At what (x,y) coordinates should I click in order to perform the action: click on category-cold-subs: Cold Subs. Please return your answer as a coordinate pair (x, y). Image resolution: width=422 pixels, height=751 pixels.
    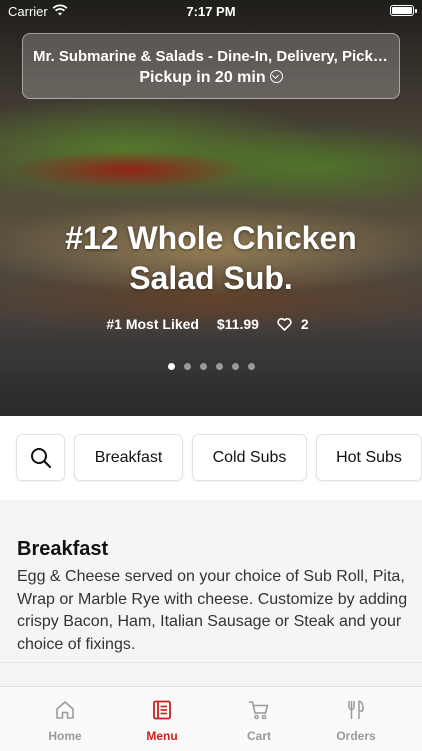
    Looking at the image, I should click on (249, 457).